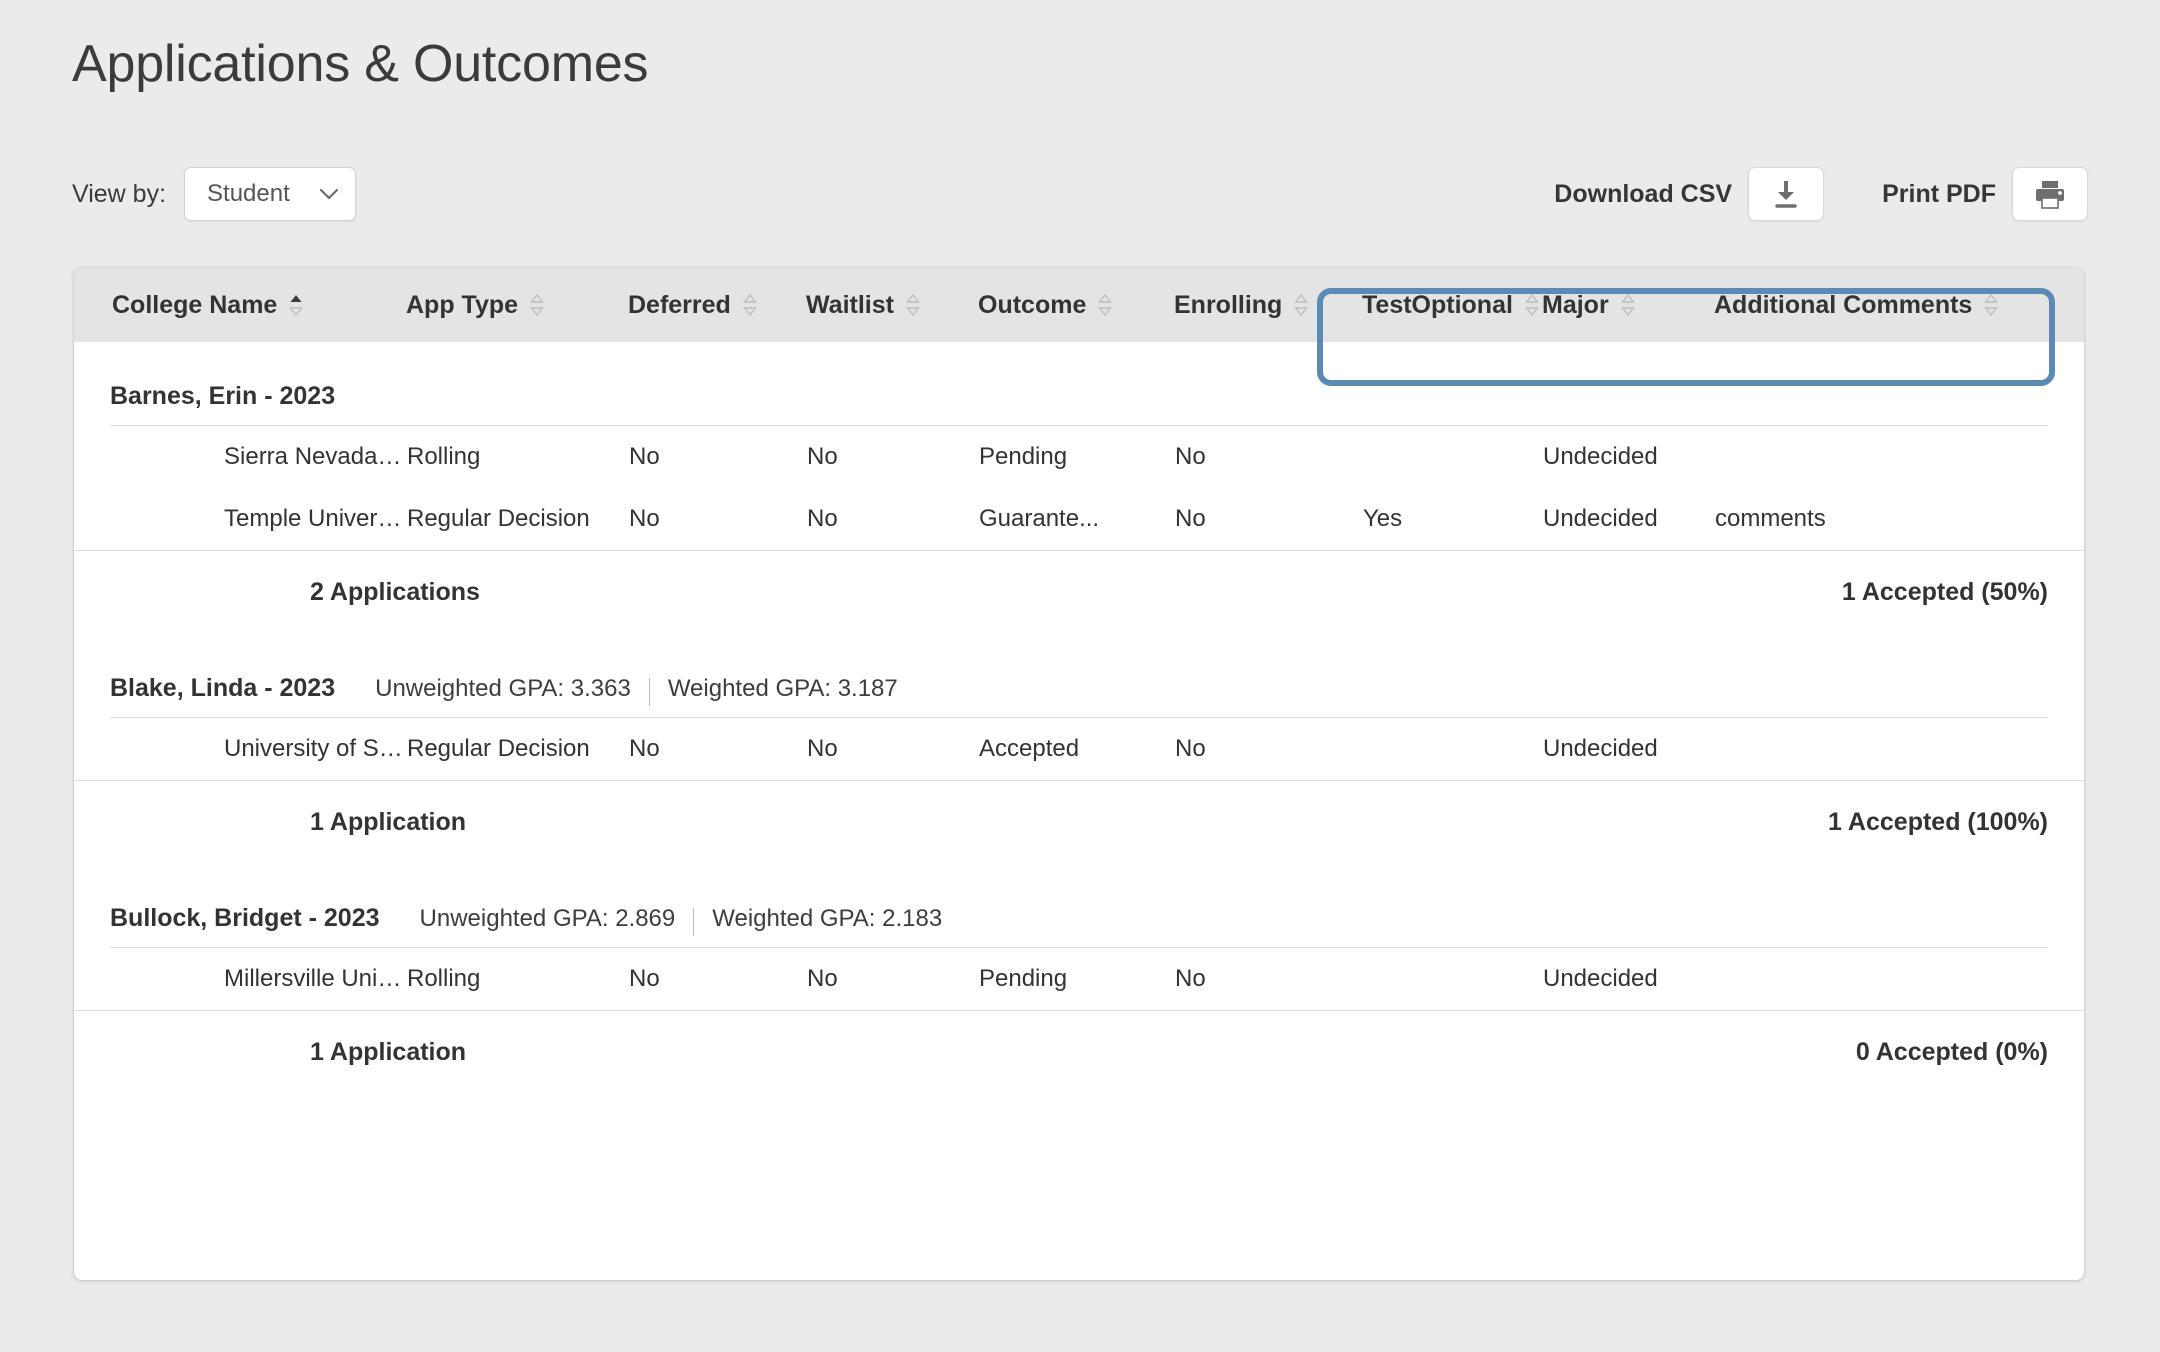 This screenshot has width=2160, height=1352. I want to click on column-header-label: College Name, so click(195, 304).